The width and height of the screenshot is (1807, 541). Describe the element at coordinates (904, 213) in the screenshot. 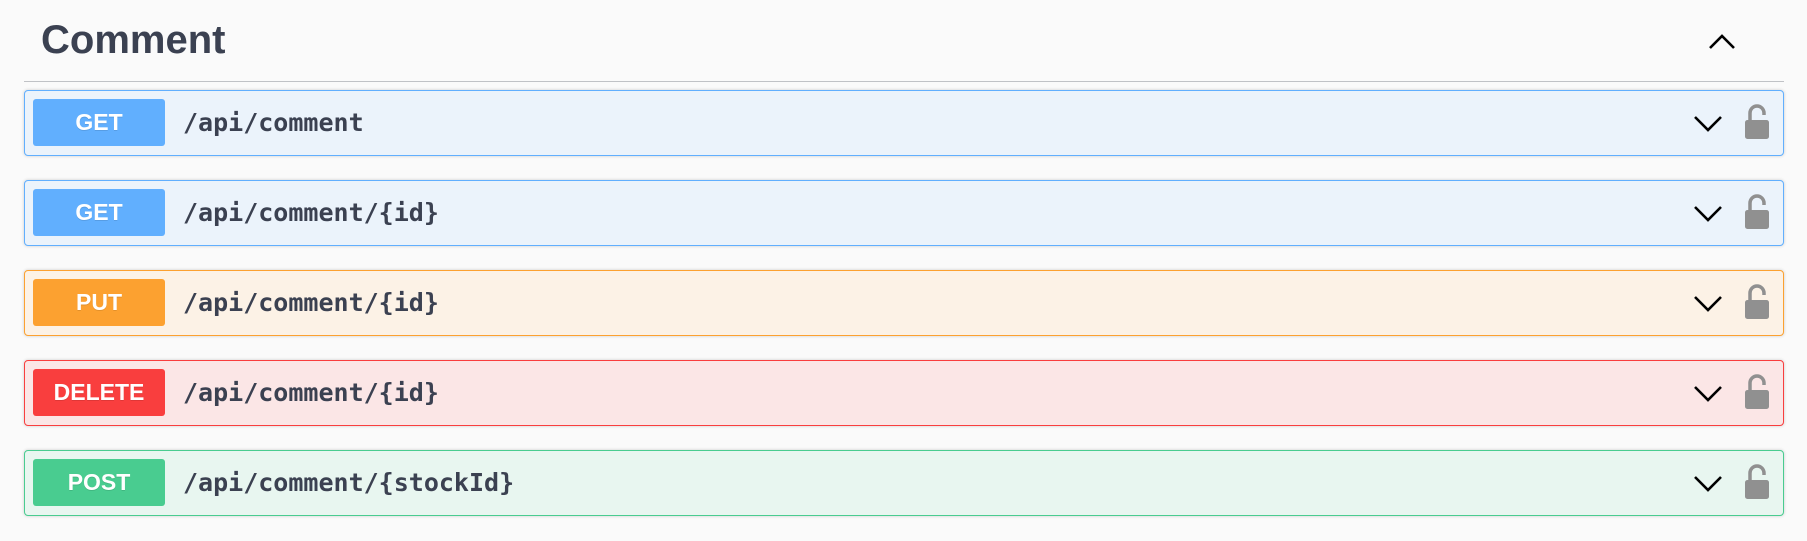

I see `operation-get-comment-by-id: GET /api/comment/{id}` at that location.